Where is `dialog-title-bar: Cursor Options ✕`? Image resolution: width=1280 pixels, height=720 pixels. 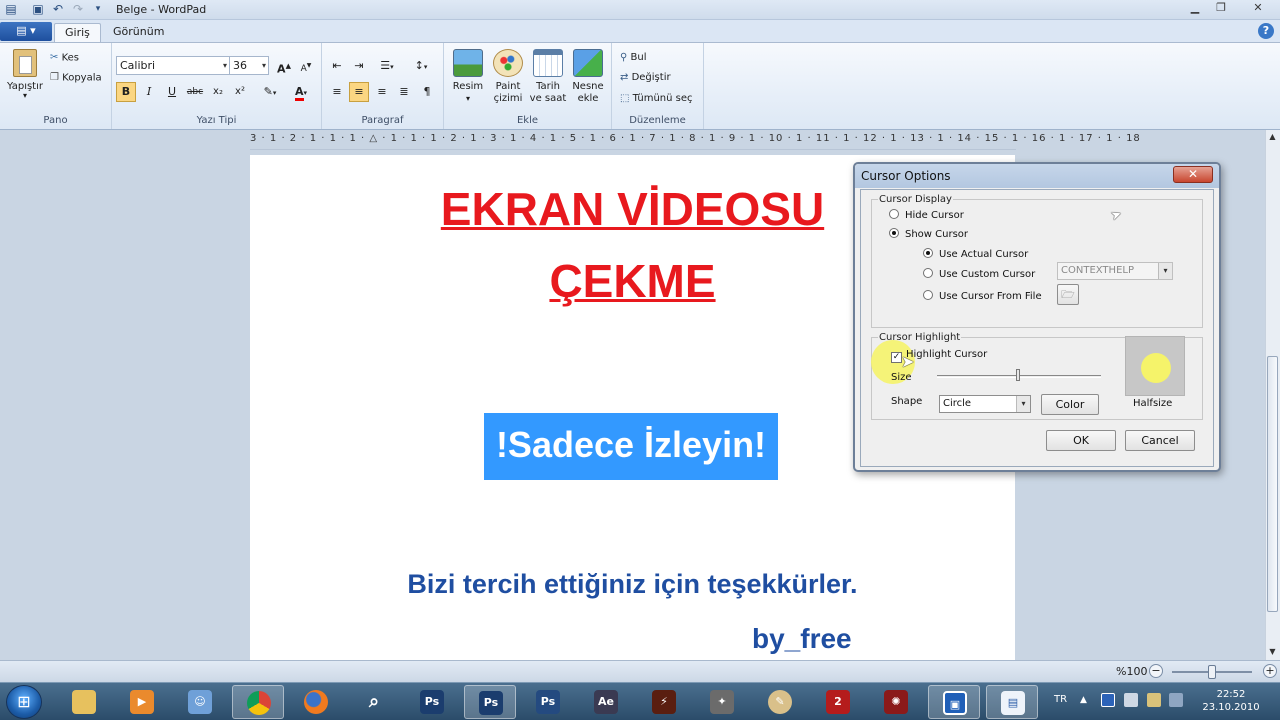 dialog-title-bar: Cursor Options ✕ is located at coordinates (1037, 176).